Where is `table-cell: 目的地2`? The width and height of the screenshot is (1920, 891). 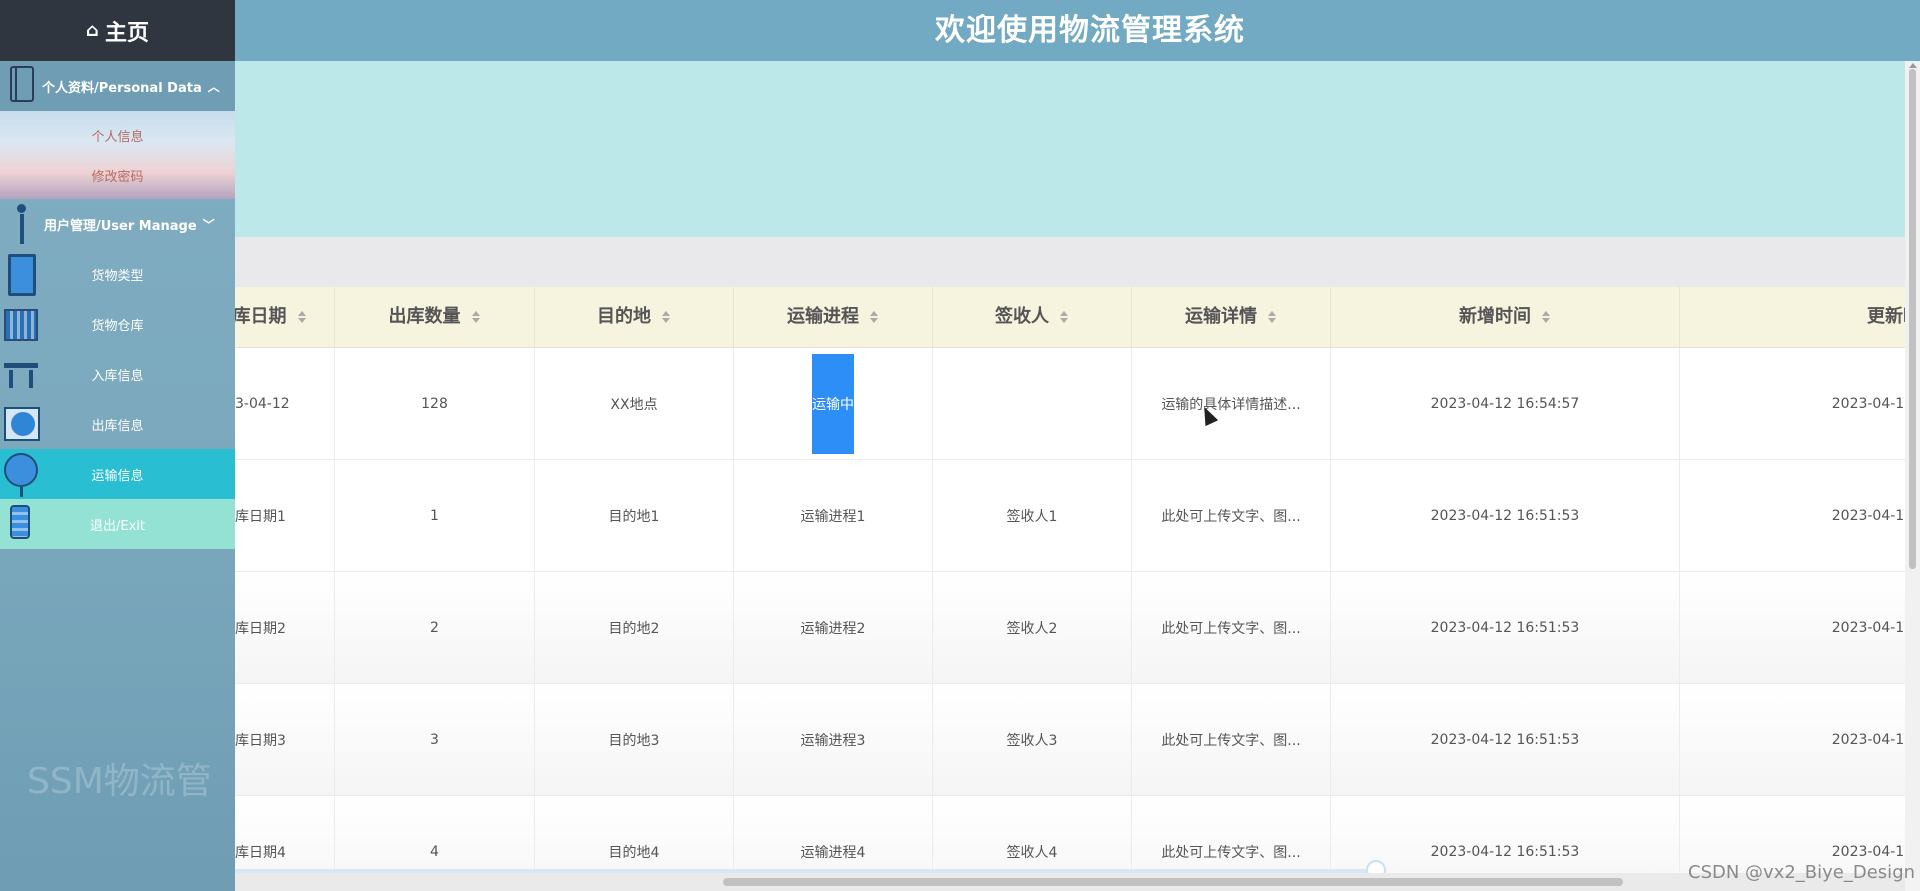
table-cell: 目的地2 is located at coordinates (634, 627).